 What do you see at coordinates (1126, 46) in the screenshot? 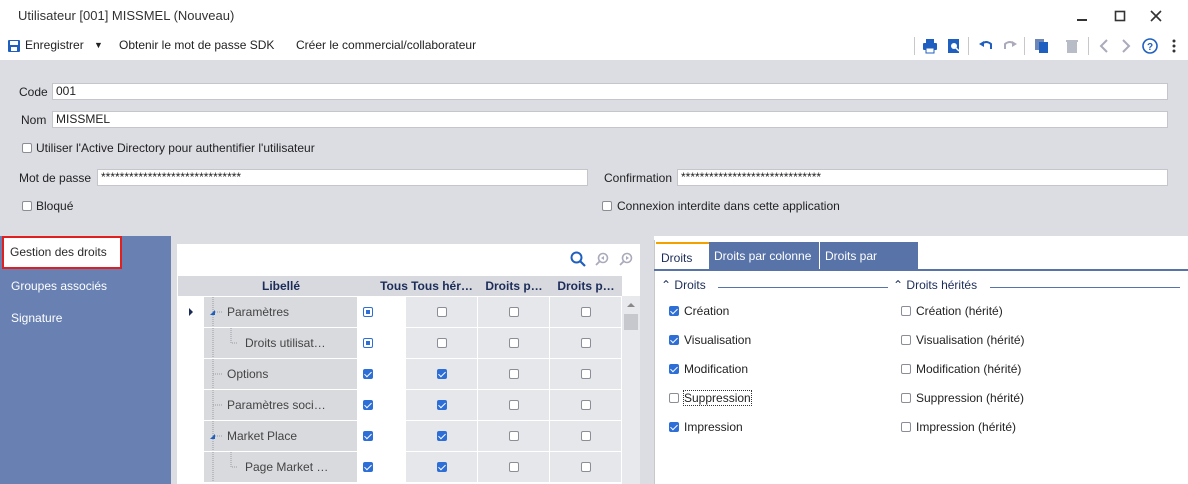
I see `chevron-right-icon` at bounding box center [1126, 46].